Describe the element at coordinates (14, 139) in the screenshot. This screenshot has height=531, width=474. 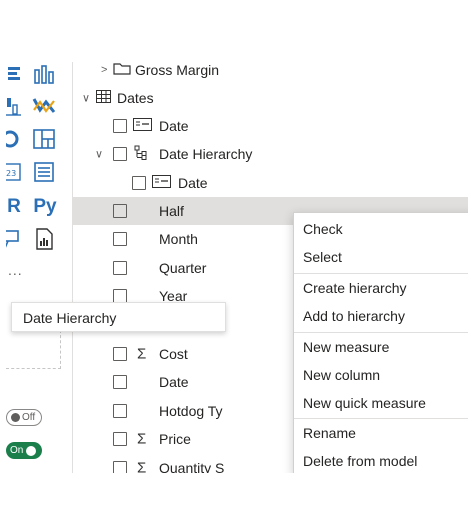
I see `donut-visual-icon` at that location.